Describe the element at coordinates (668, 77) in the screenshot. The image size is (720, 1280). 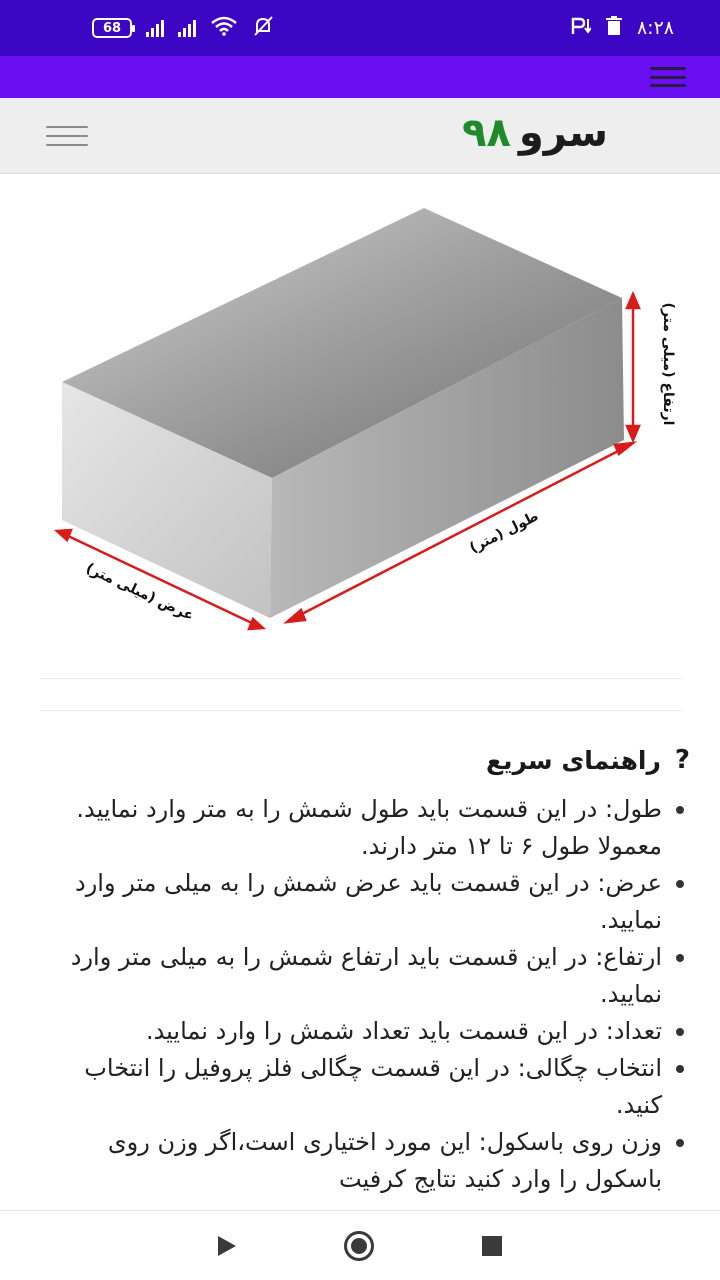
I see `menu-icon` at that location.